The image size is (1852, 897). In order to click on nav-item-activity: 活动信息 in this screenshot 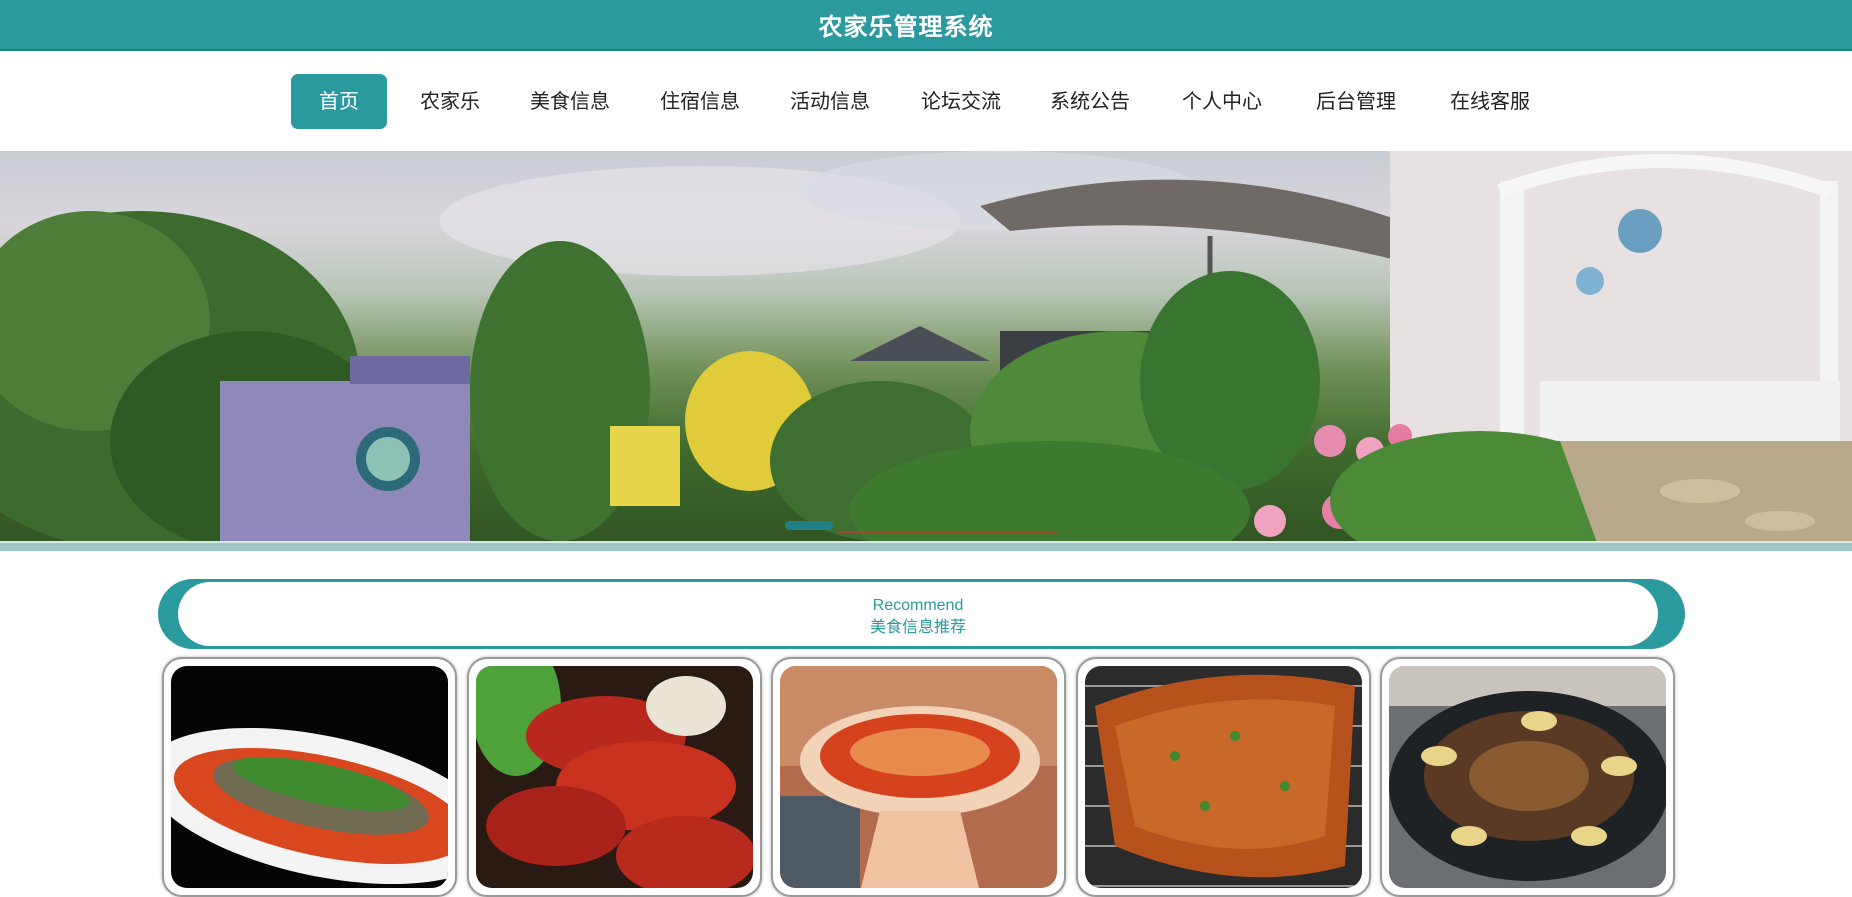, I will do `click(830, 101)`.